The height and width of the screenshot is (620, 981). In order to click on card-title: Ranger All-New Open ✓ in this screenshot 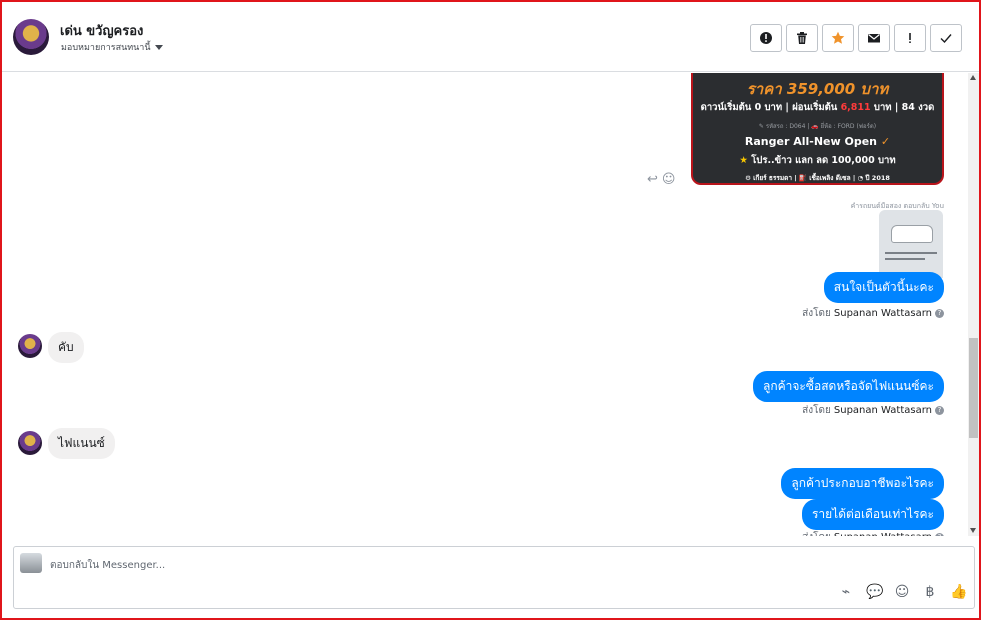, I will do `click(817, 141)`.